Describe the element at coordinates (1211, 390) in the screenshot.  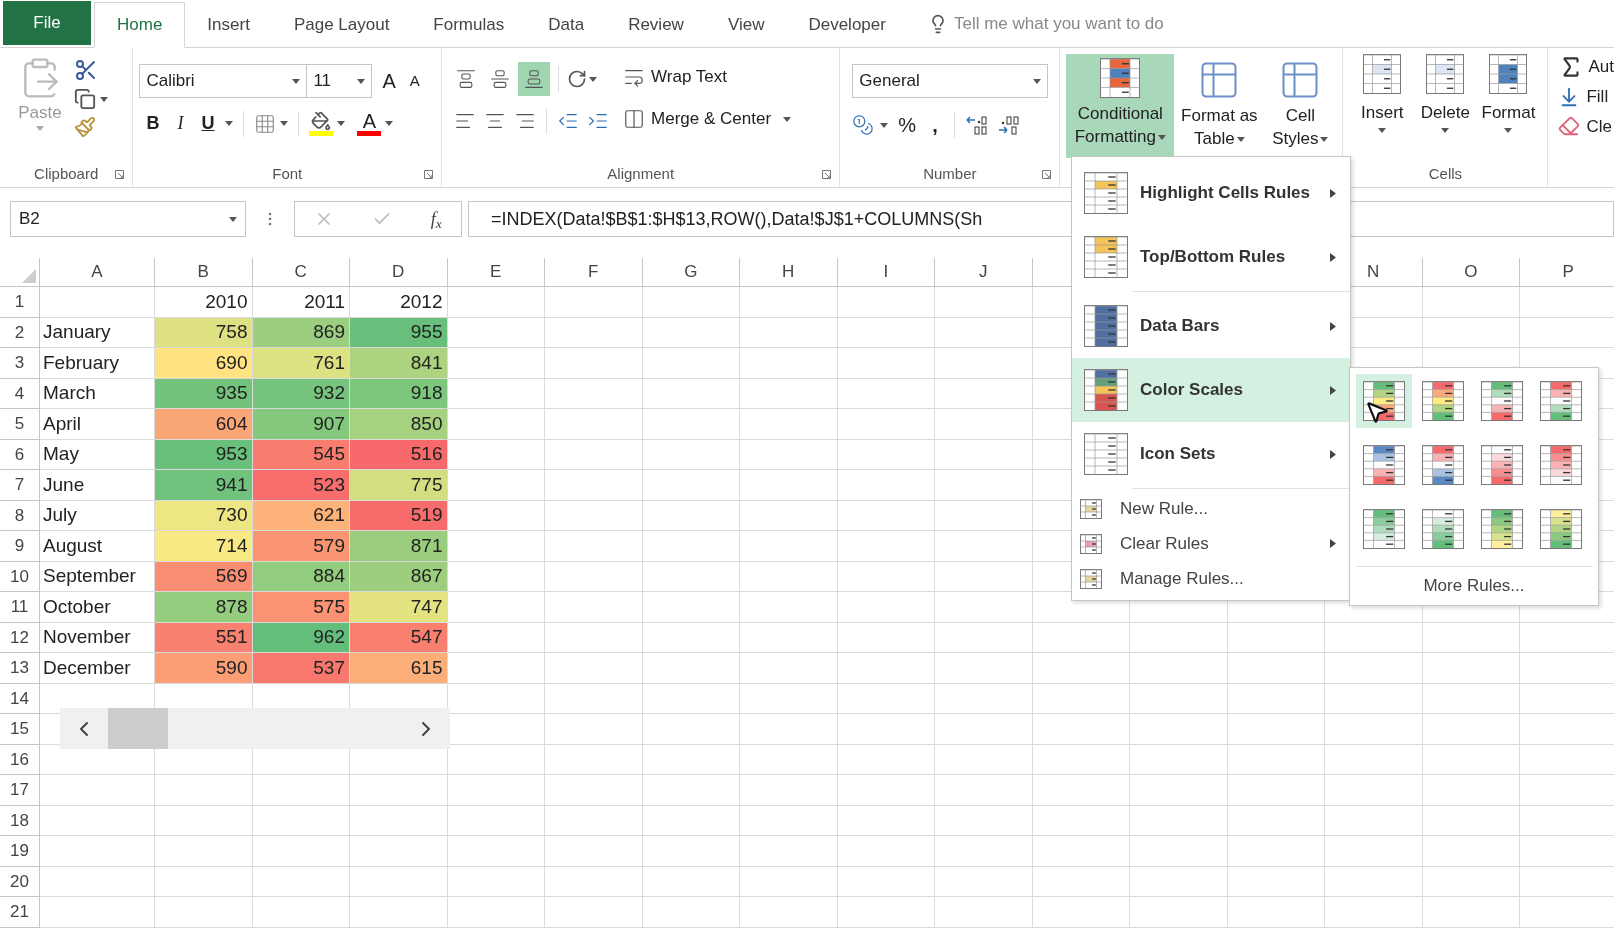
I see `menu-item: Color Scales` at that location.